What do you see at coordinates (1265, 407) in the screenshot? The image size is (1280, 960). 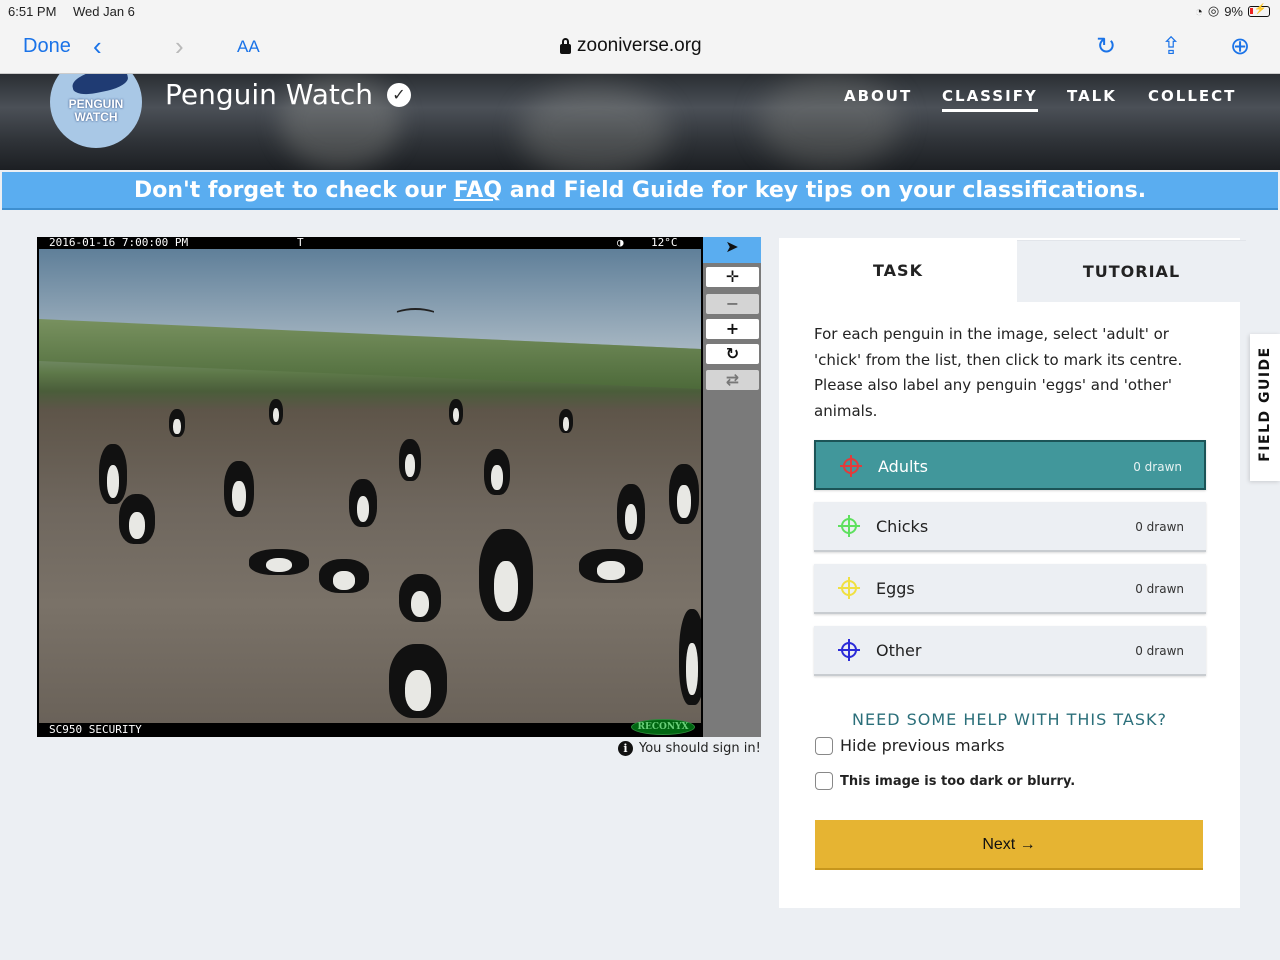 I see `field-guide-tab: FIELD GUIDE` at bounding box center [1265, 407].